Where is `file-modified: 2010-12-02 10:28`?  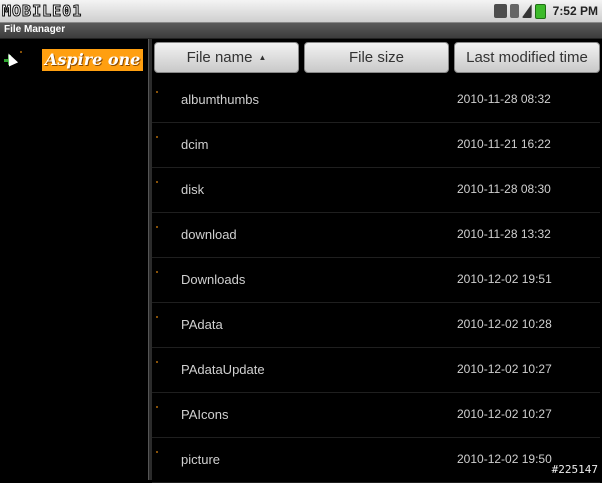
file-modified: 2010-12-02 10:28 is located at coordinates (504, 324).